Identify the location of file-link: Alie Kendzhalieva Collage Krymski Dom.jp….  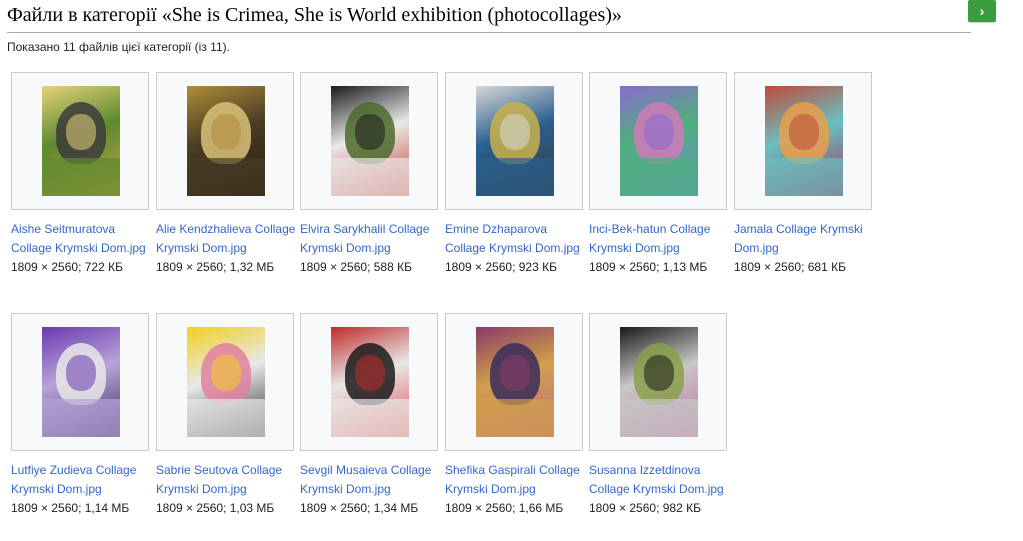
(225, 238).